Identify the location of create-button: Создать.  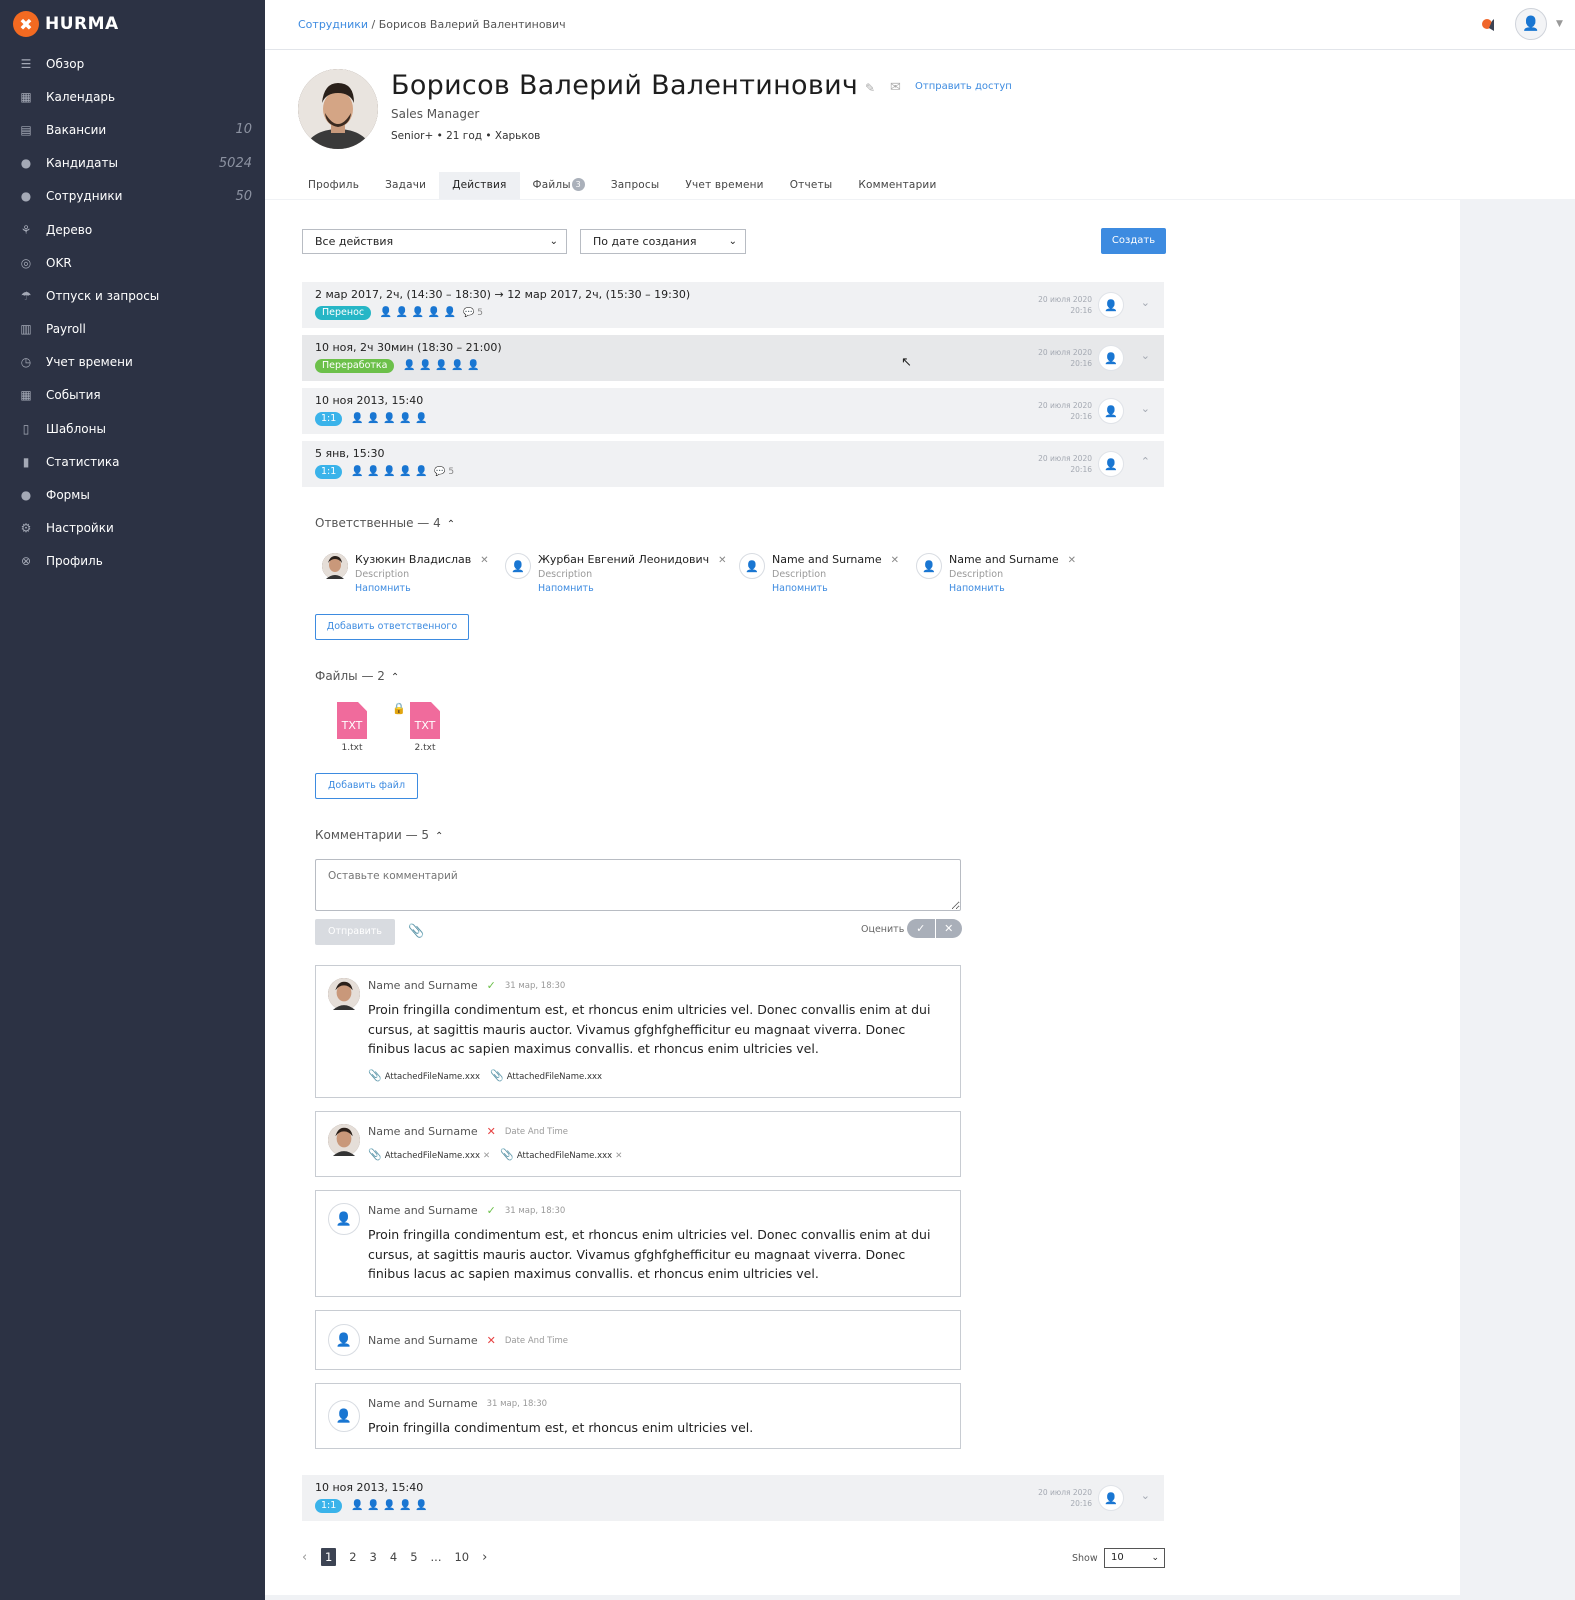
(1133, 241).